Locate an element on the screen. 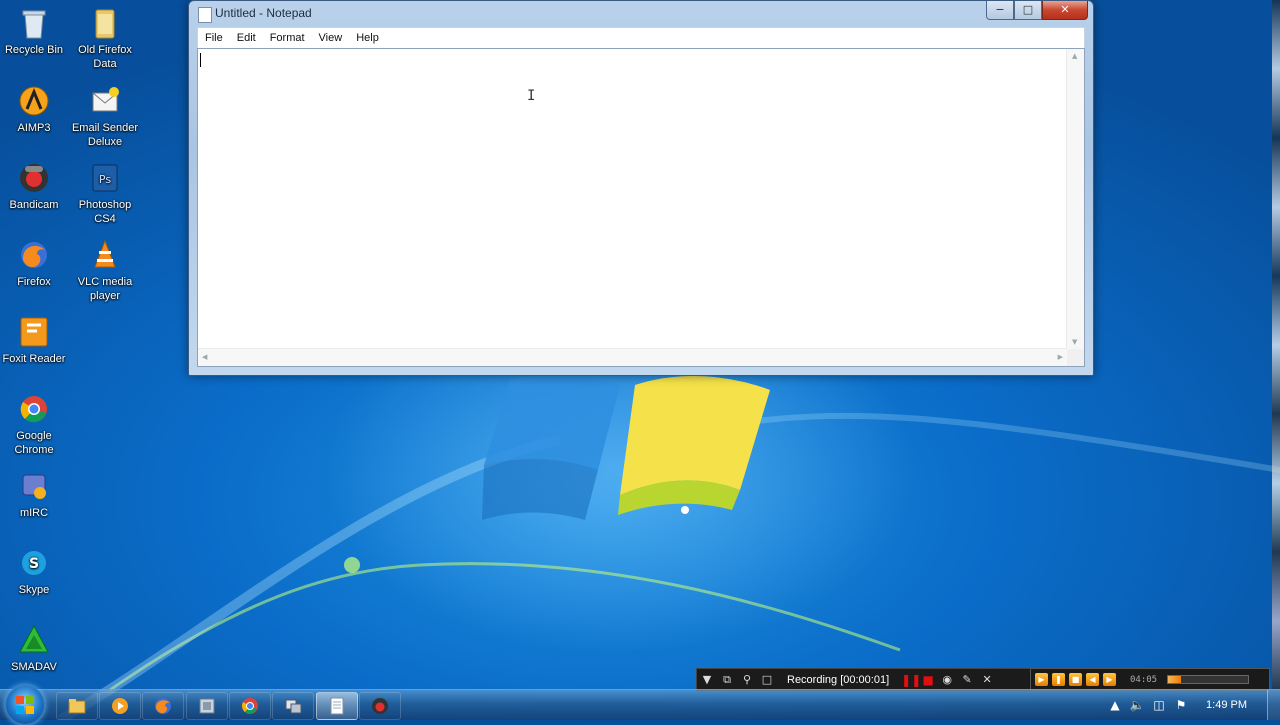 The height and width of the screenshot is (725, 1280). desktop-icon-label: Firefox is located at coordinates (34, 282).